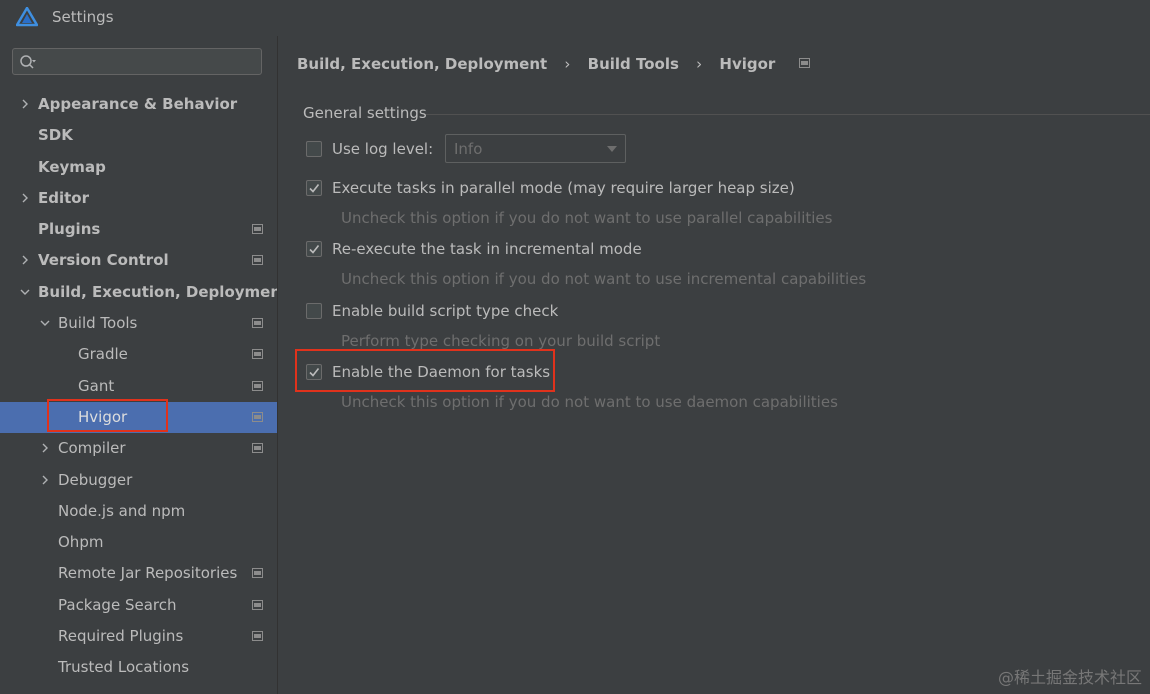 The width and height of the screenshot is (1150, 694). What do you see at coordinates (122, 510) in the screenshot?
I see `sidebar-item-label: Node.js and npm` at bounding box center [122, 510].